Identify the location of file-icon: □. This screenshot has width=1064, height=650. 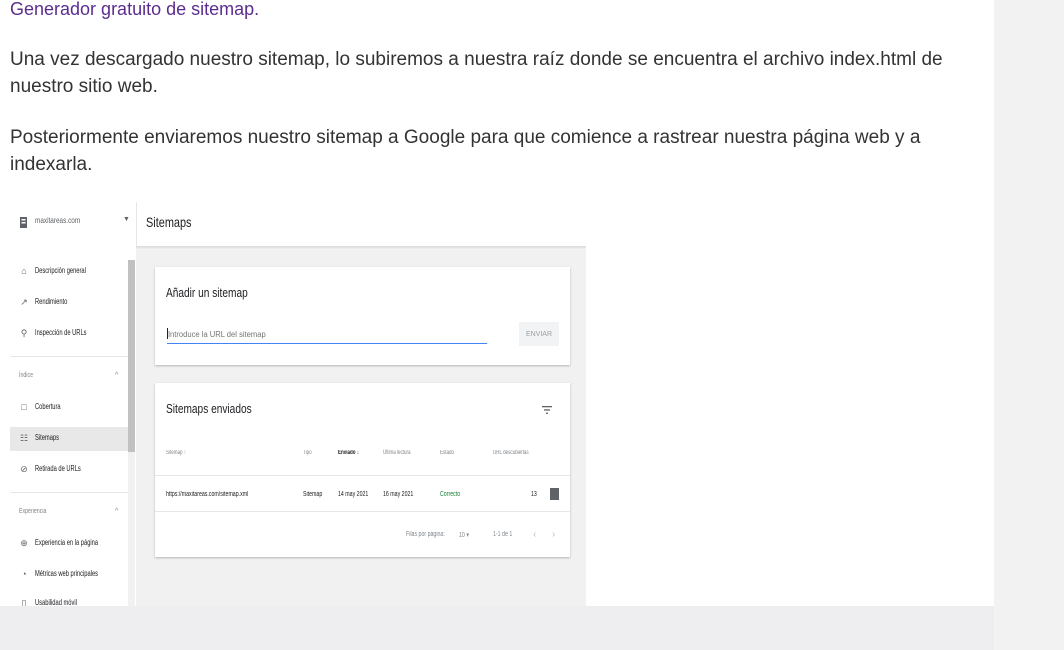
(24, 407).